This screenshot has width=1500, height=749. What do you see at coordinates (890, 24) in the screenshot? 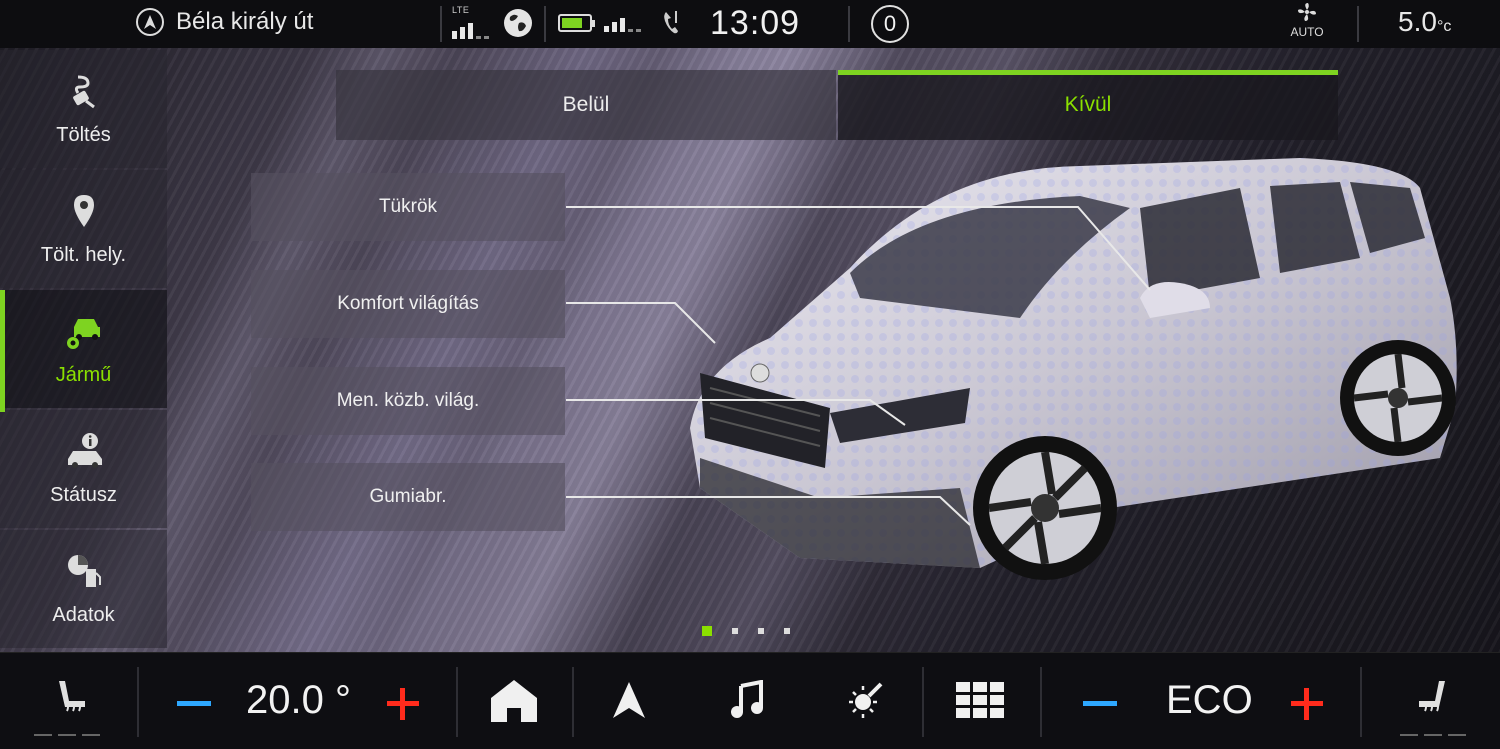
I see `notification-badge: 0` at bounding box center [890, 24].